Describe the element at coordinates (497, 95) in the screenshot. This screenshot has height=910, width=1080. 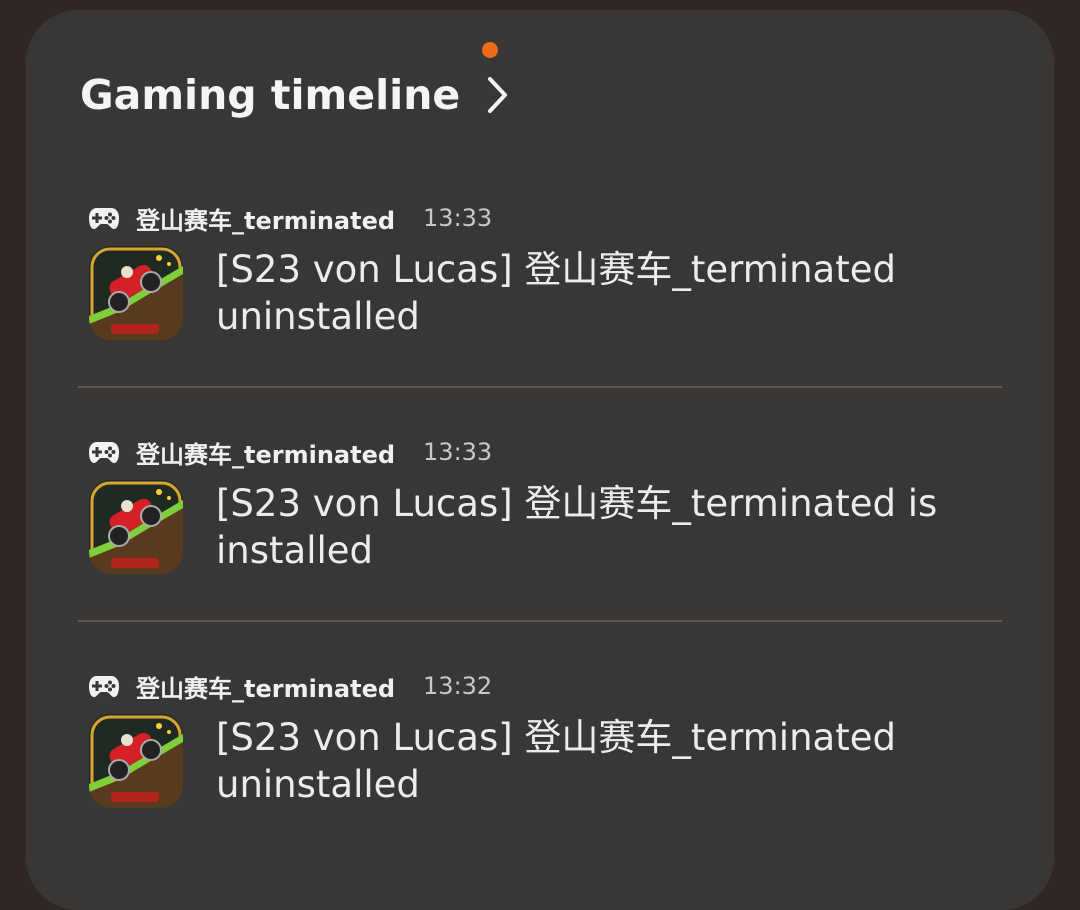
I see `chevron-right-icon` at that location.